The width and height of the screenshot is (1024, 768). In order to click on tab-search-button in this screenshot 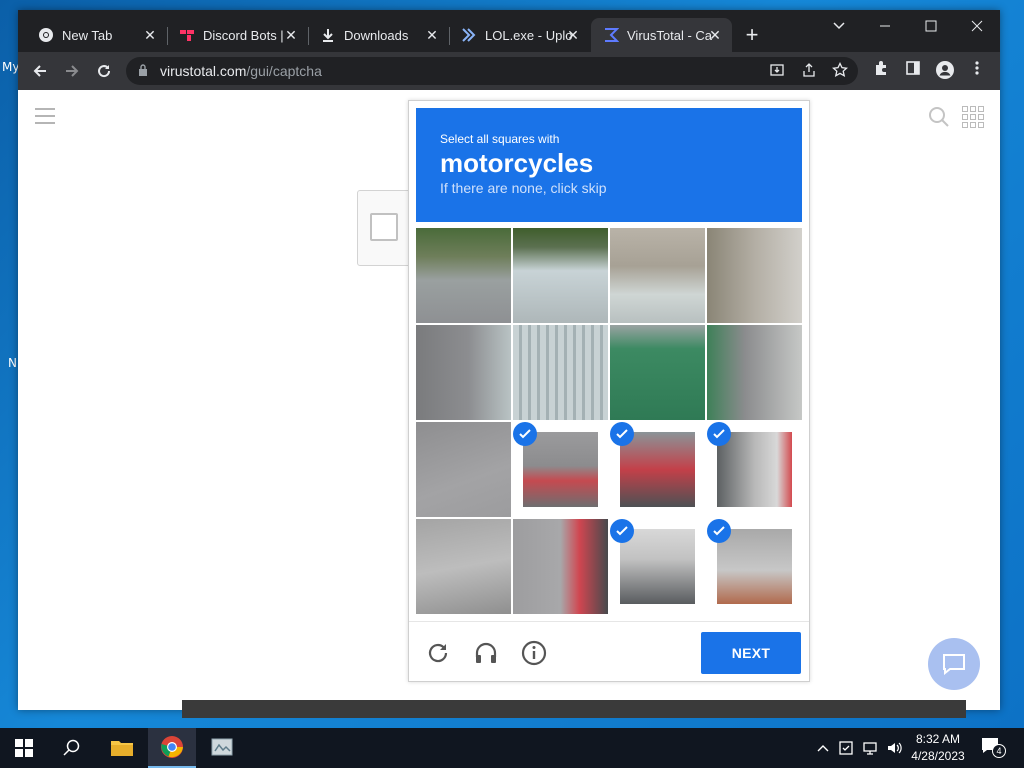, I will do `click(839, 28)`.